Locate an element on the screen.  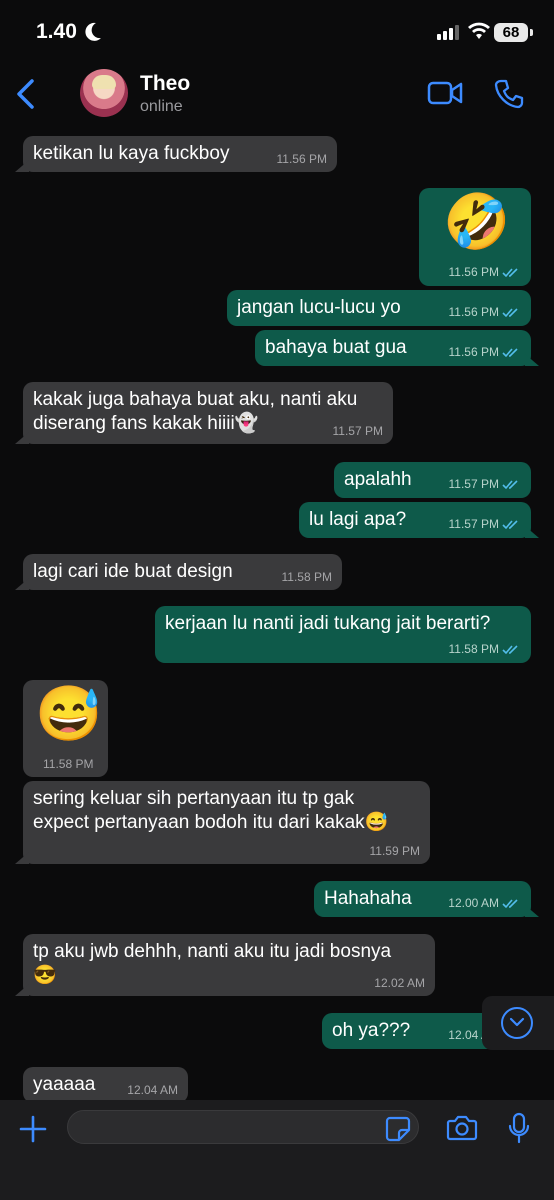
composer-bar is located at coordinates (277, 1150).